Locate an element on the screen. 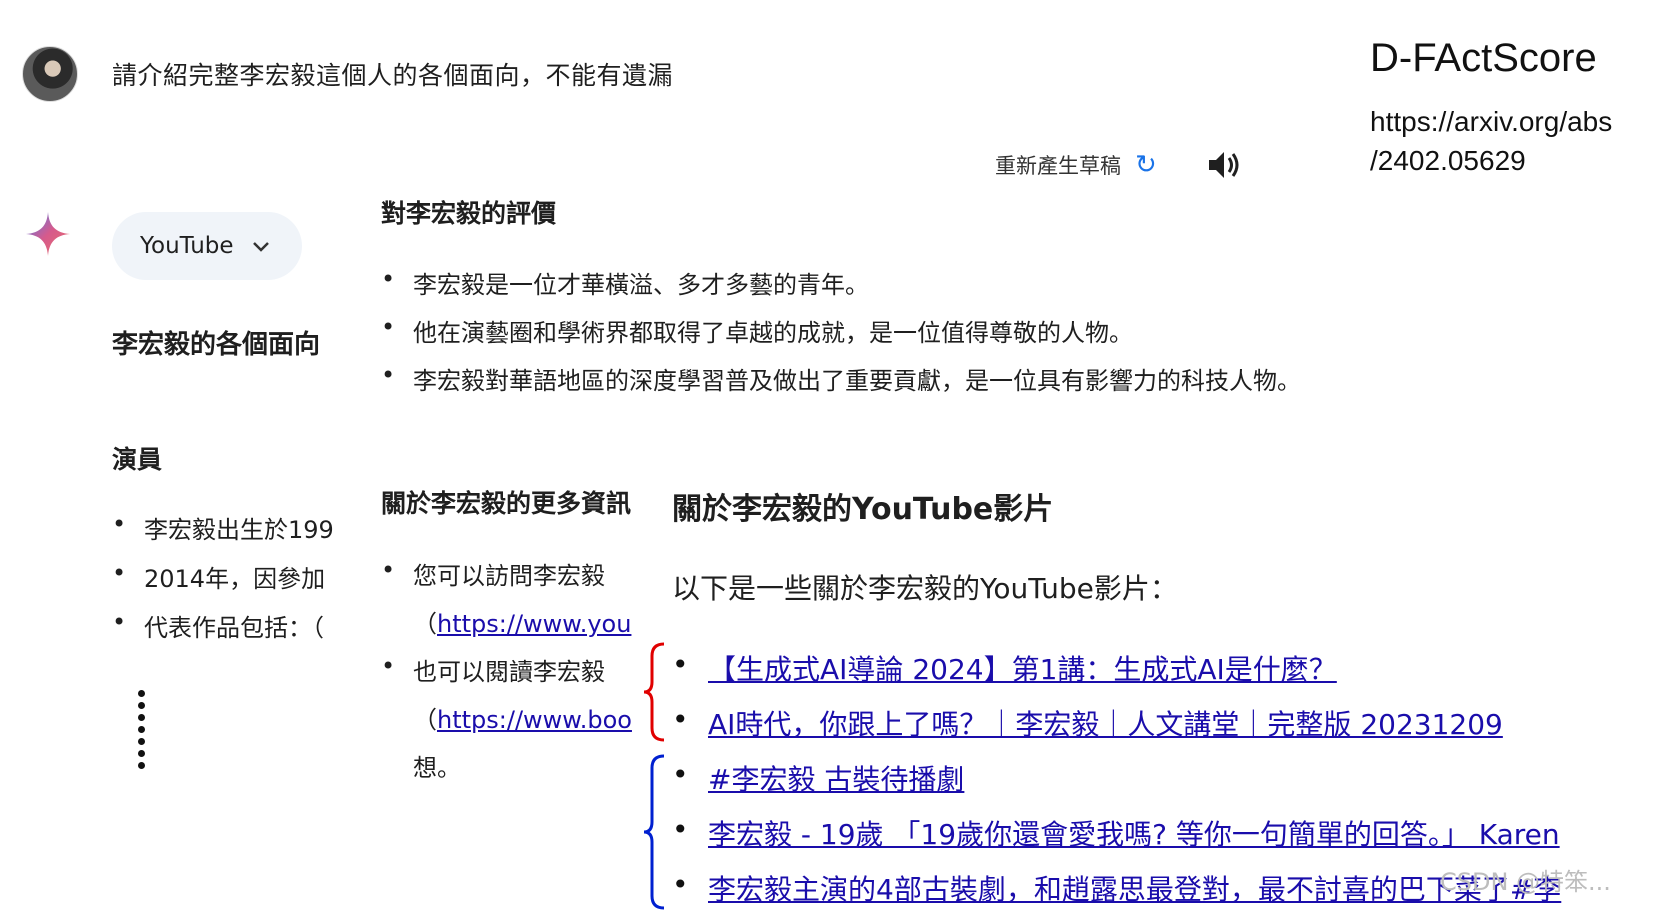  user-prompt: 請介紹完整李宏毅這個人的各個面向，不能有遺漏 is located at coordinates (393, 75).